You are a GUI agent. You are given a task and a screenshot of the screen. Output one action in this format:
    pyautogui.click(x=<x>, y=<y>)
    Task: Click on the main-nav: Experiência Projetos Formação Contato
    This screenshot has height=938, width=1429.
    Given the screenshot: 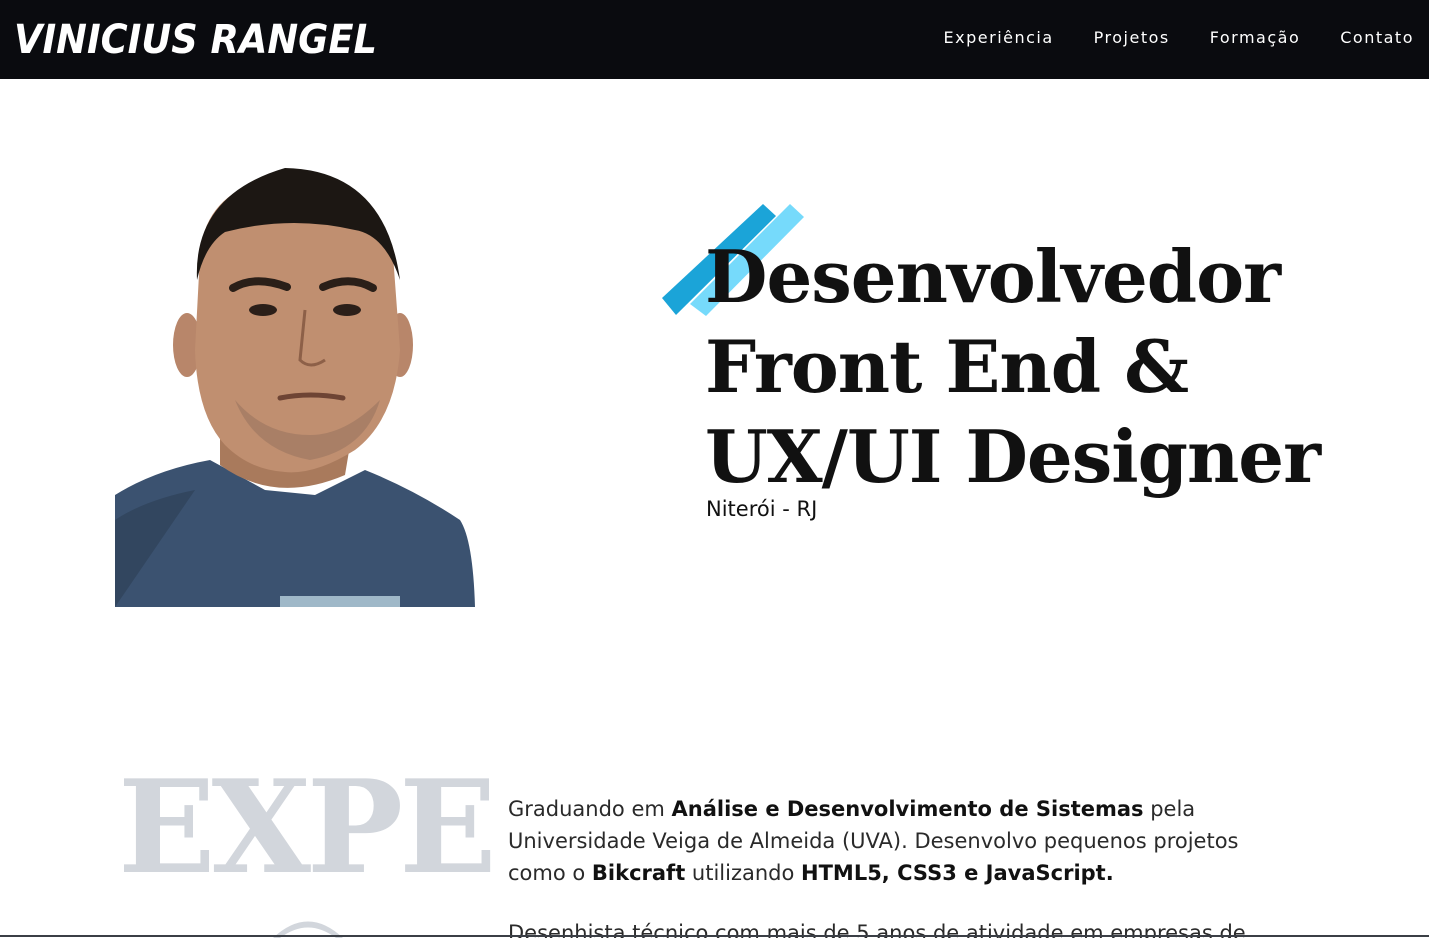 What is the action you would take?
    pyautogui.click(x=1159, y=38)
    